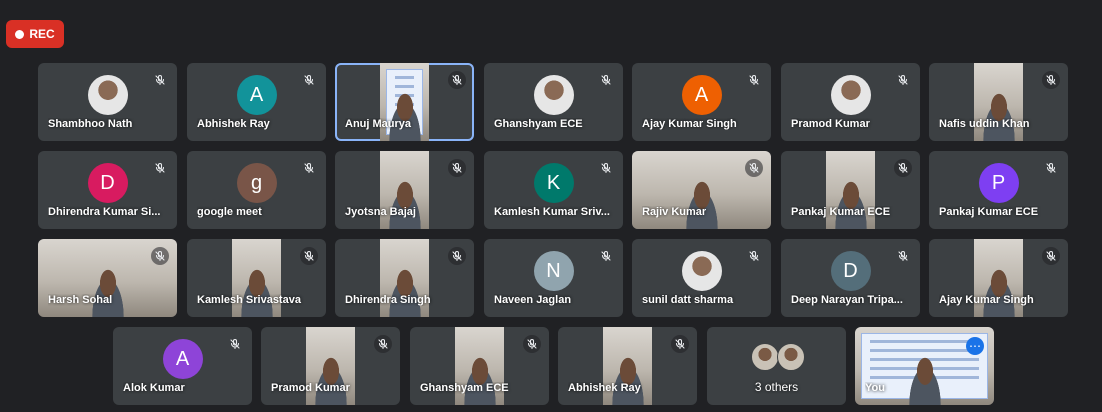 Image resolution: width=1102 pixels, height=412 pixels. Describe the element at coordinates (975, 346) in the screenshot. I see `more-options-icon: ⋯` at that location.